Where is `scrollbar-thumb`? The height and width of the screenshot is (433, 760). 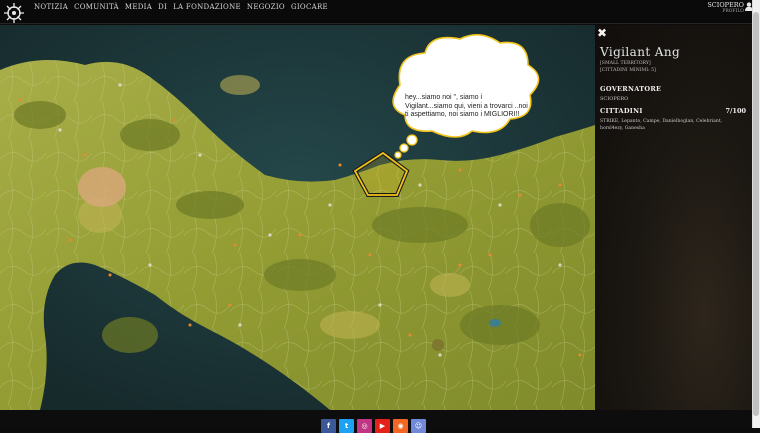 scrollbar-thumb is located at coordinates (756, 214).